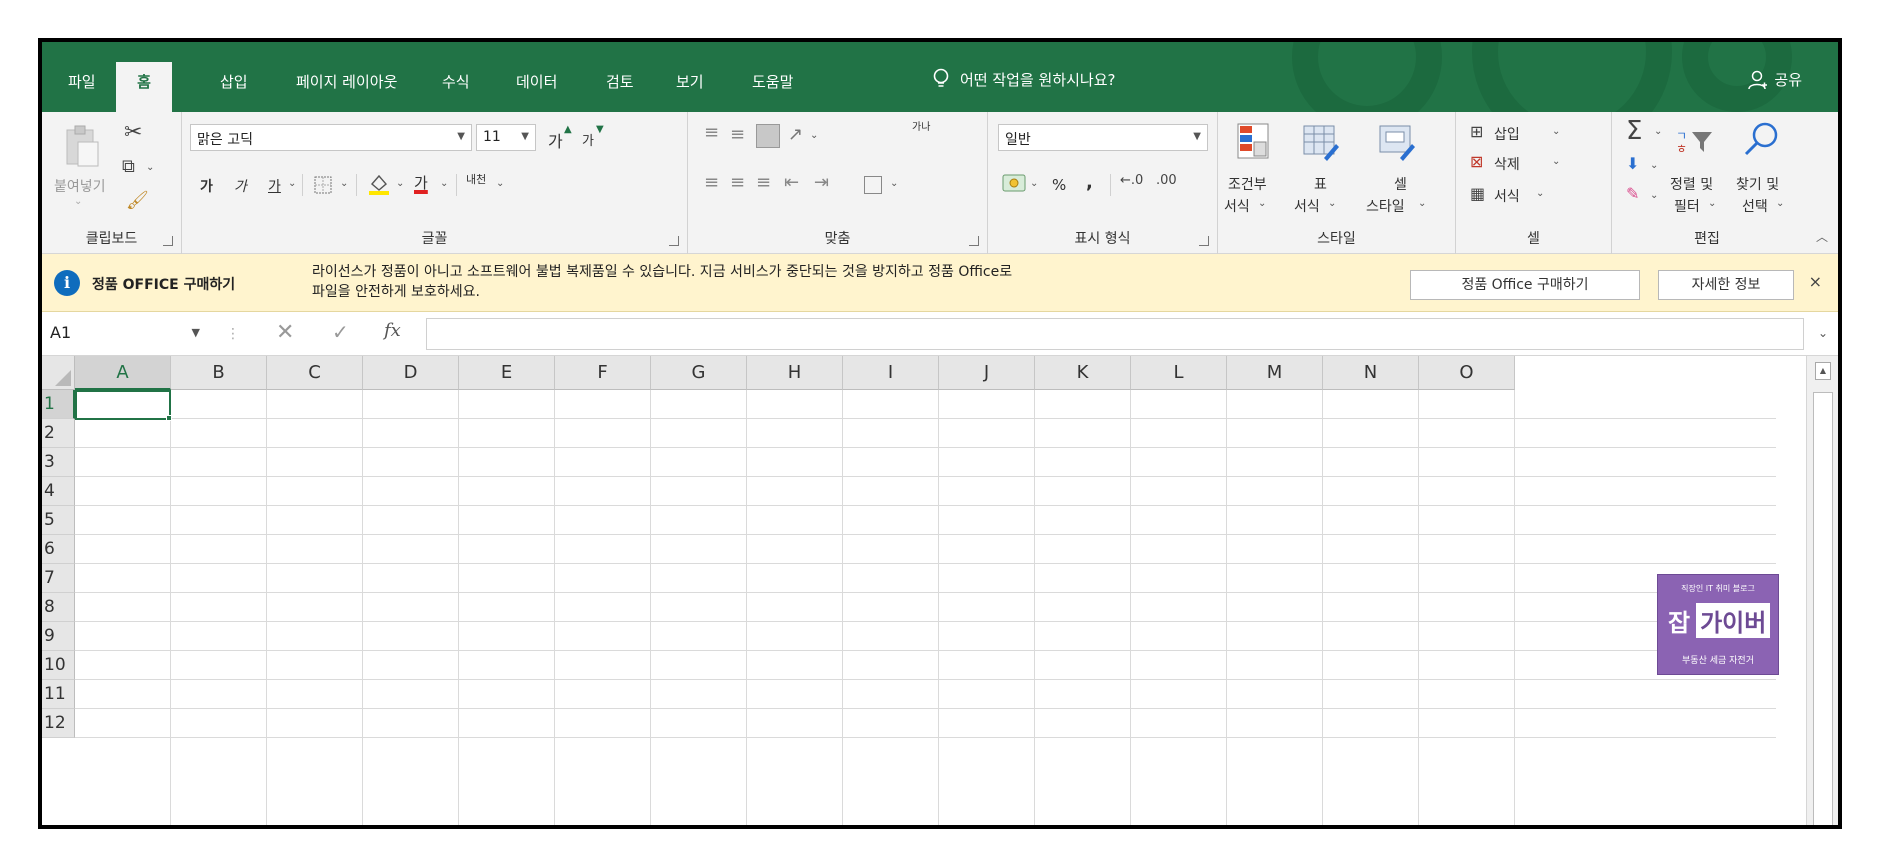  I want to click on tab-review: 검토, so click(620, 81).